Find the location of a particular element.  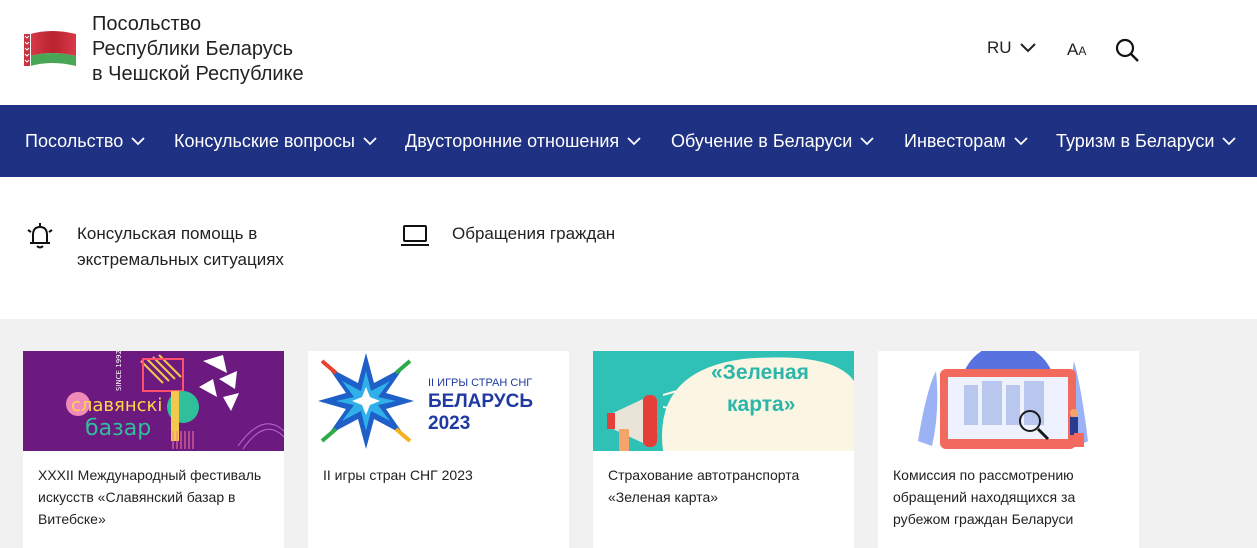

language-selector: RU is located at coordinates (1011, 48).